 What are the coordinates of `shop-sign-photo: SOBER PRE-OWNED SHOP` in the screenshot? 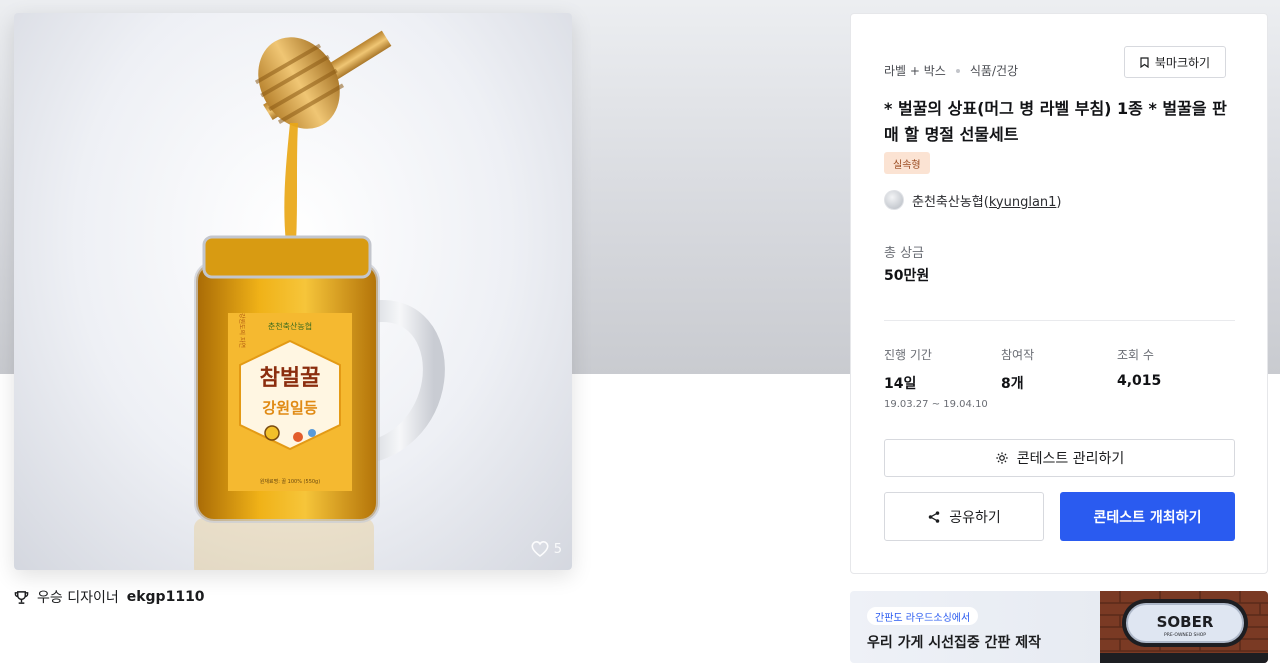 It's located at (1184, 627).